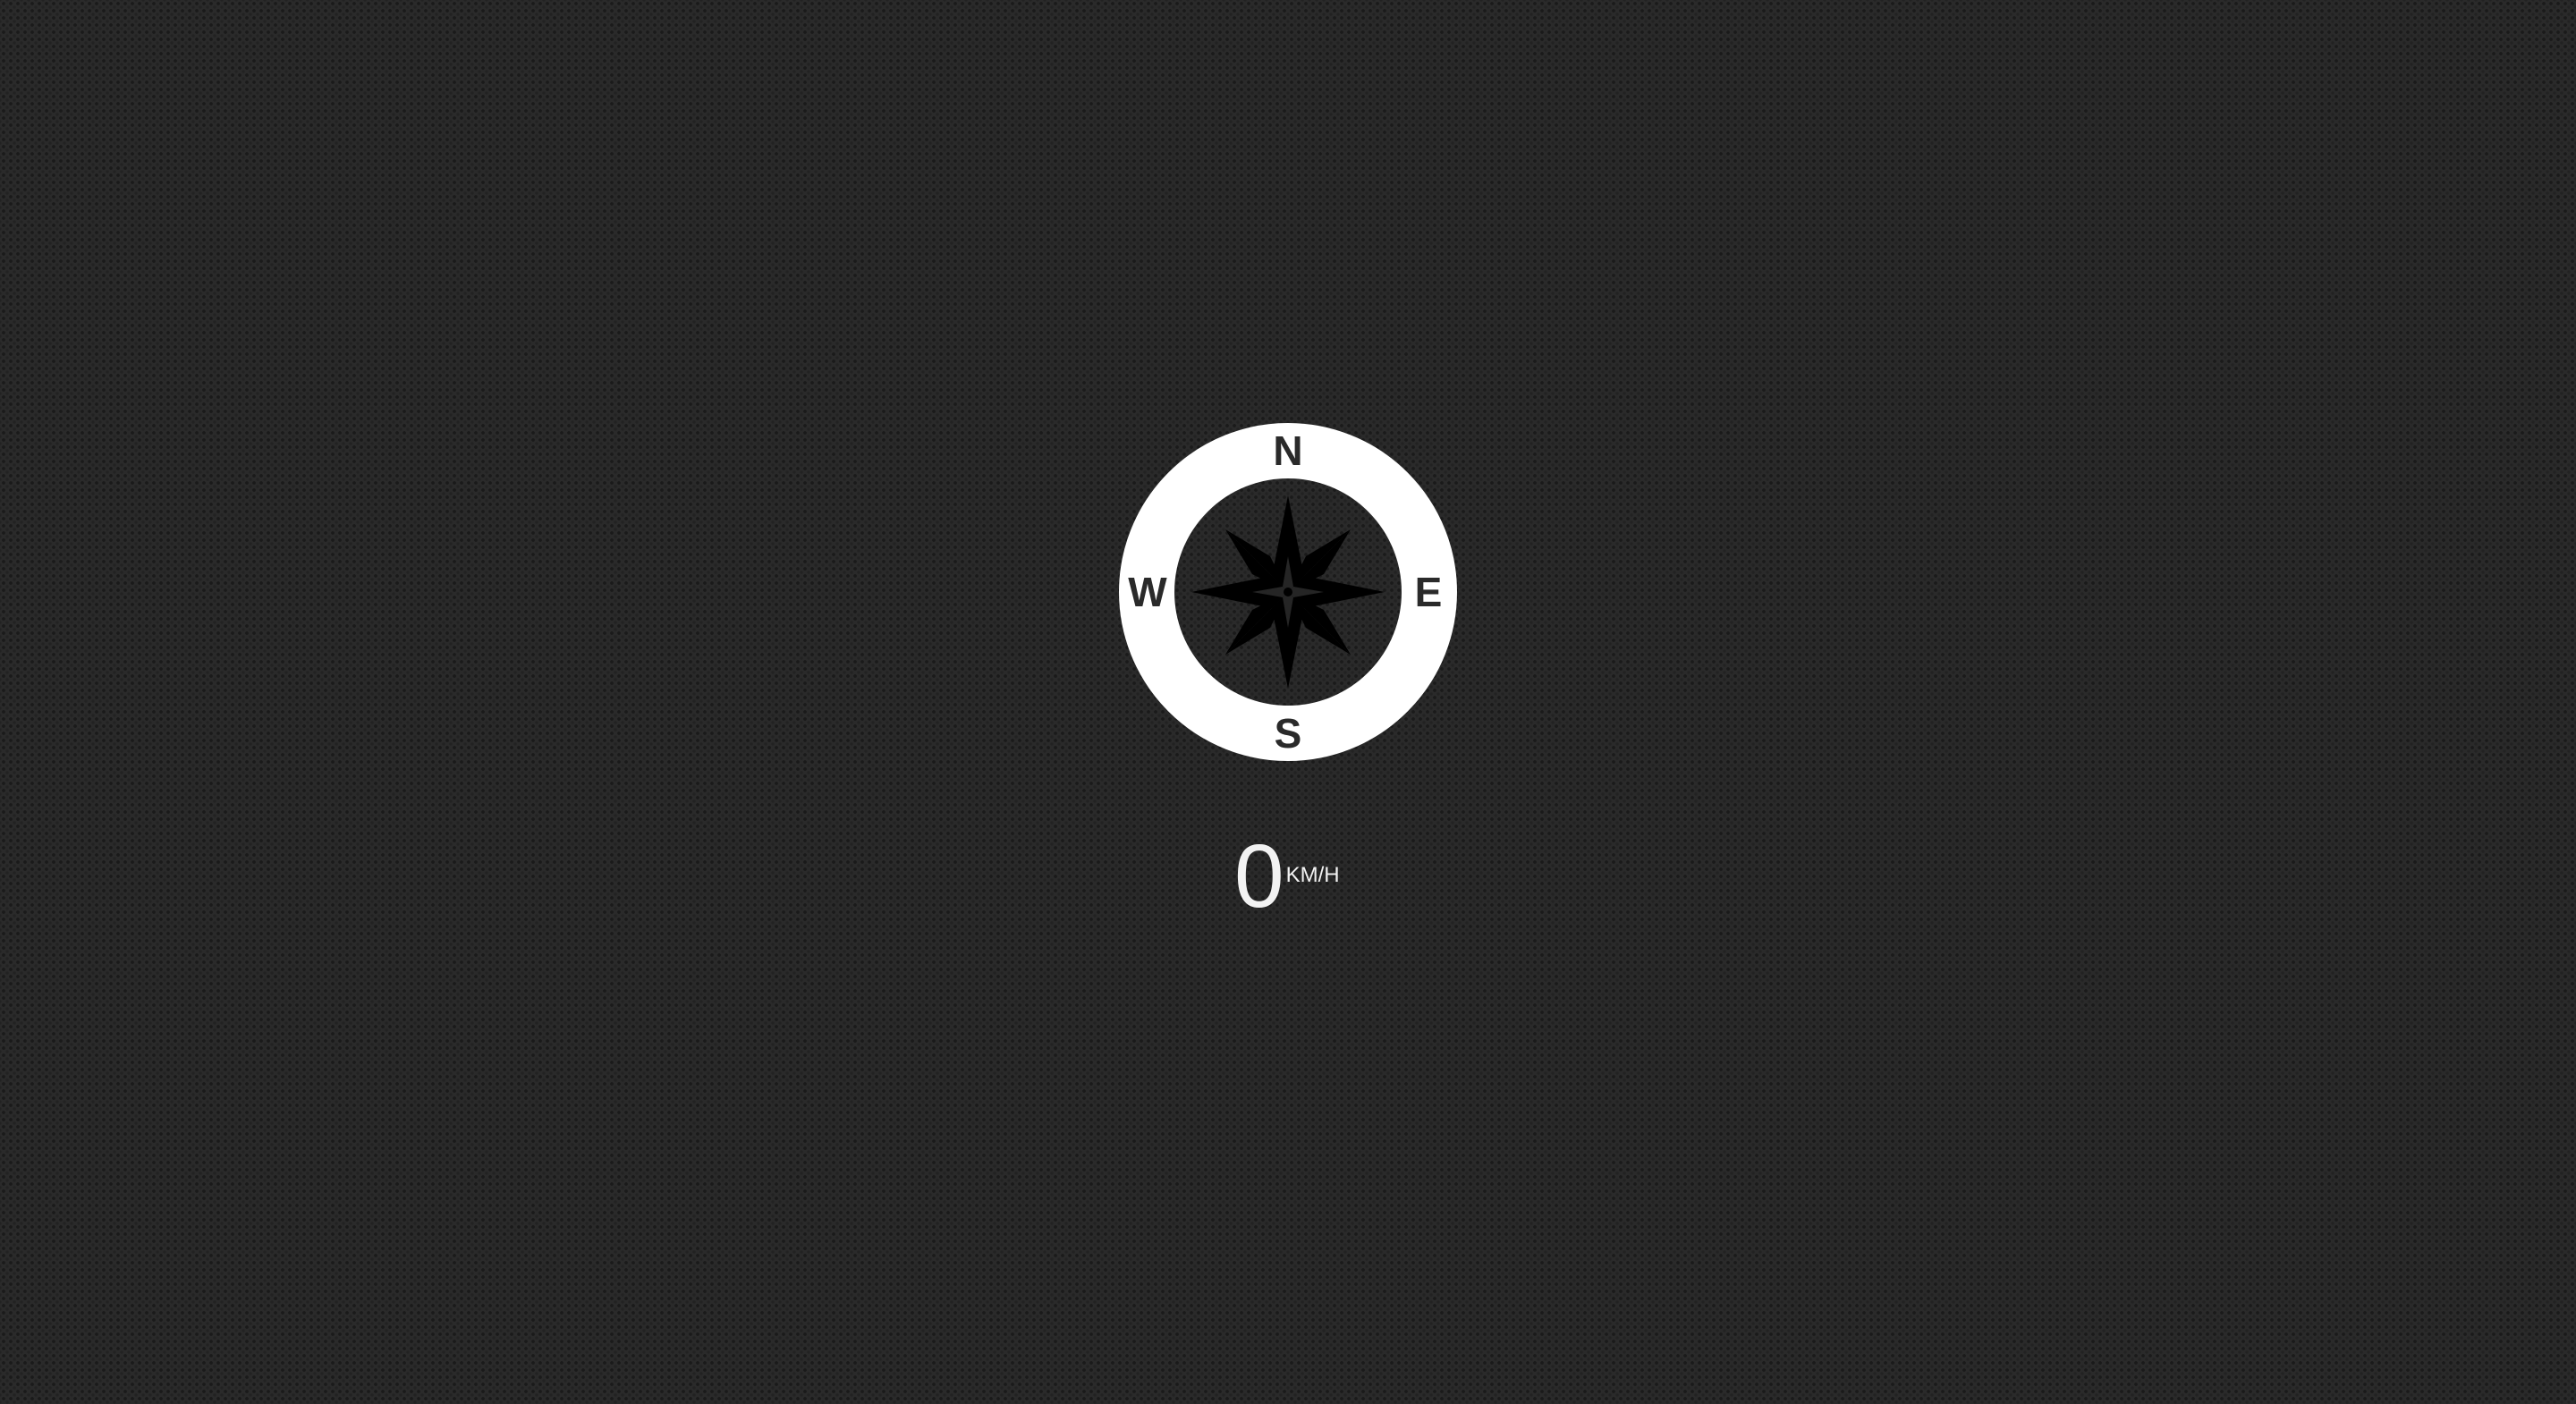 The height and width of the screenshot is (1404, 2576). Describe the element at coordinates (1288, 451) in the screenshot. I see `north-label: N` at that location.